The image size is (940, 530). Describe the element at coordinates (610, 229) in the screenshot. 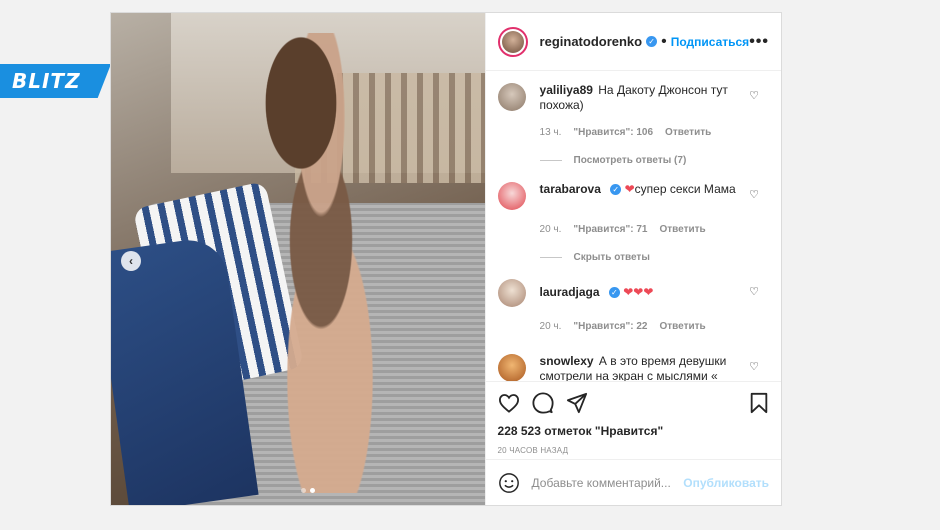

I see `comment-likes: "Нравится": 71` at that location.